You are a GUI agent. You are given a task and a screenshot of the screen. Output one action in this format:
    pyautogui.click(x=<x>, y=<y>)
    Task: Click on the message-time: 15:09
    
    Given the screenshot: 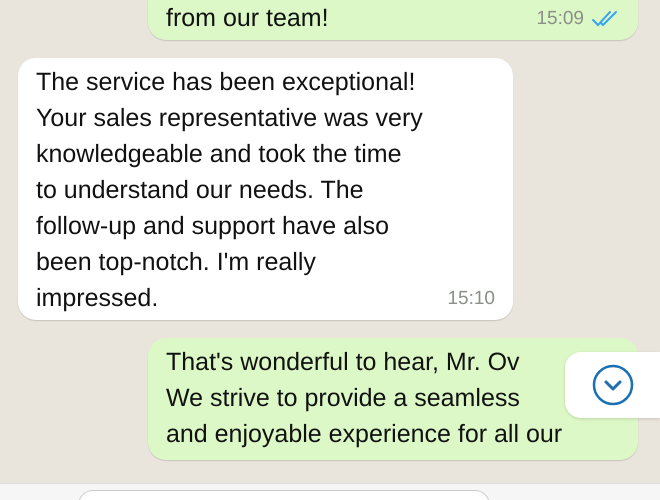 What is the action you would take?
    pyautogui.click(x=560, y=19)
    